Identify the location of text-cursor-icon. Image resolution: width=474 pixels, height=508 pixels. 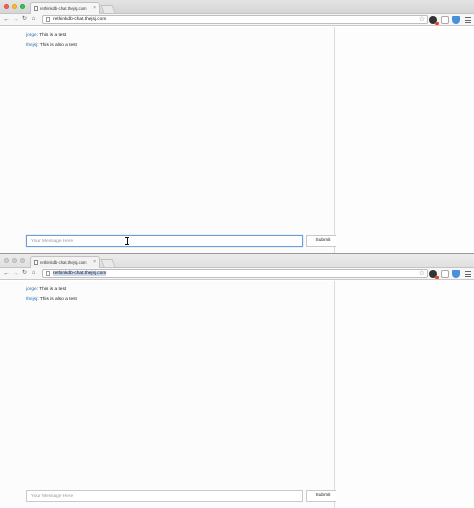
(127, 241).